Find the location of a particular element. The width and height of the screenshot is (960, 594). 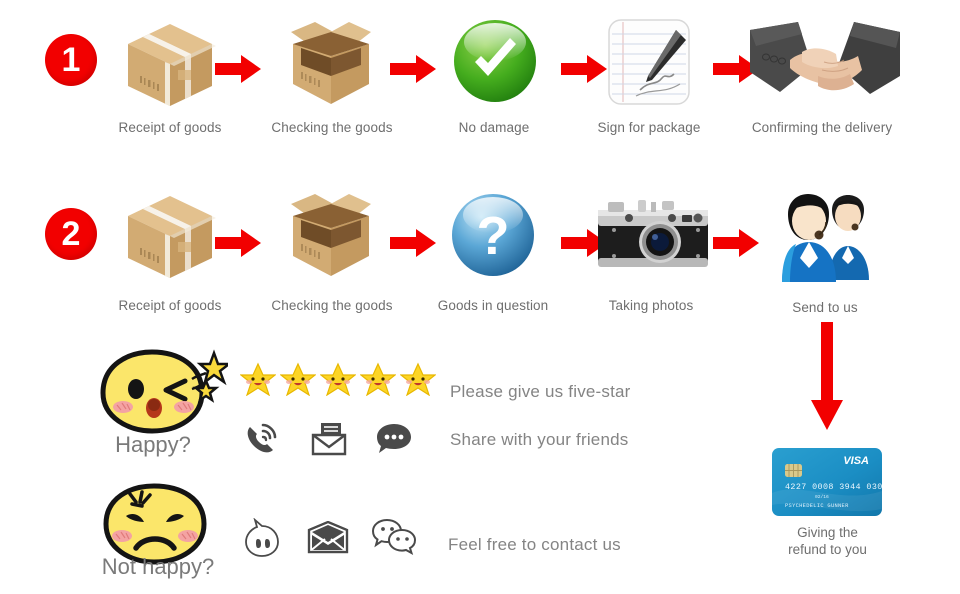

not-happy-label: Not happy? is located at coordinates (158, 566).